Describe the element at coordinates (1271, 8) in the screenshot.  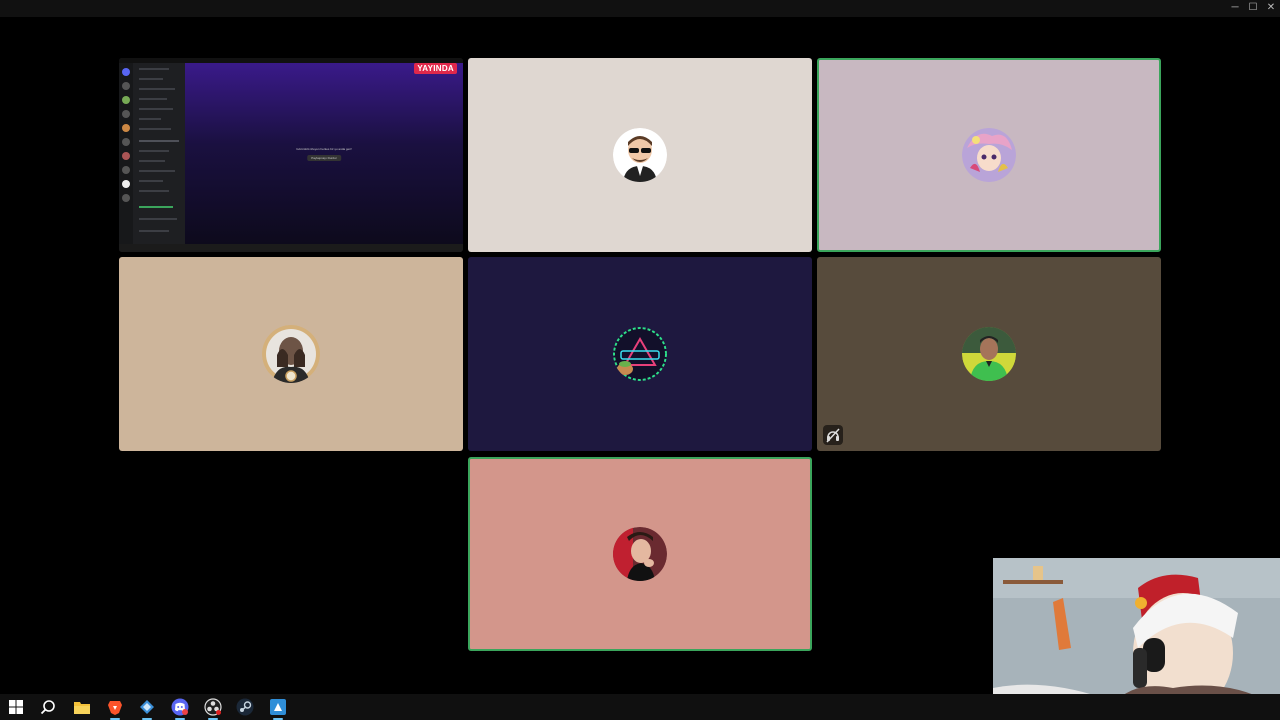
I see `close-icon: ✕` at that location.